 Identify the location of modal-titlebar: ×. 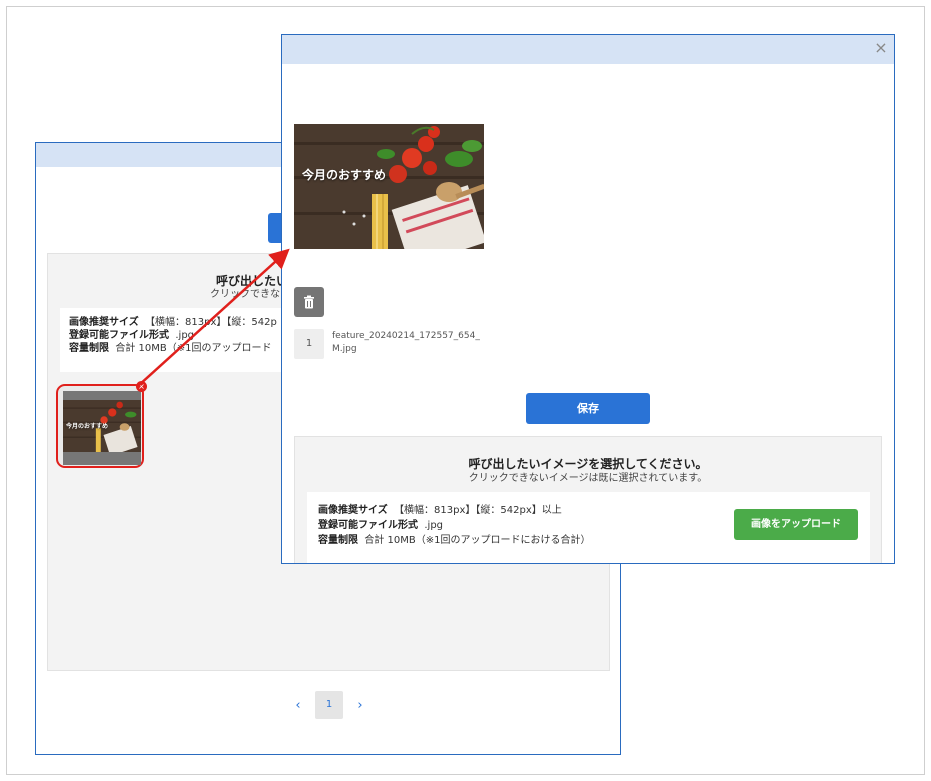
(588, 49).